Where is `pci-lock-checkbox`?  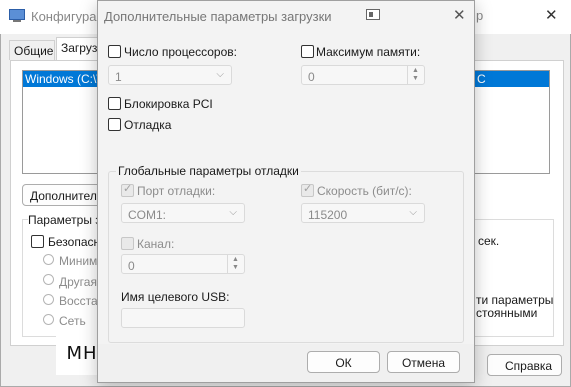
pci-lock-checkbox is located at coordinates (114, 103).